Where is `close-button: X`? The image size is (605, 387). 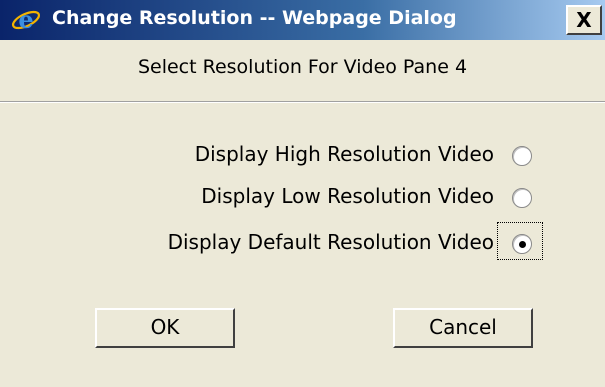
close-button: X is located at coordinates (584, 20).